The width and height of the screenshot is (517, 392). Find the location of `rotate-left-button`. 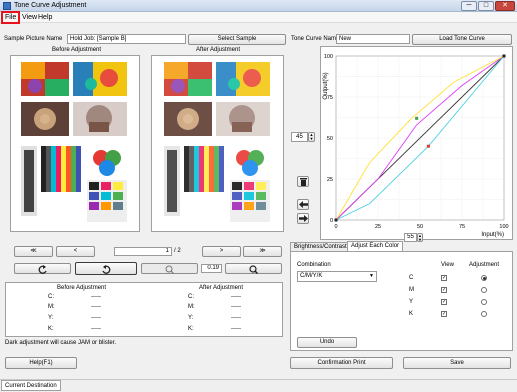

rotate-left-button is located at coordinates (42, 268).